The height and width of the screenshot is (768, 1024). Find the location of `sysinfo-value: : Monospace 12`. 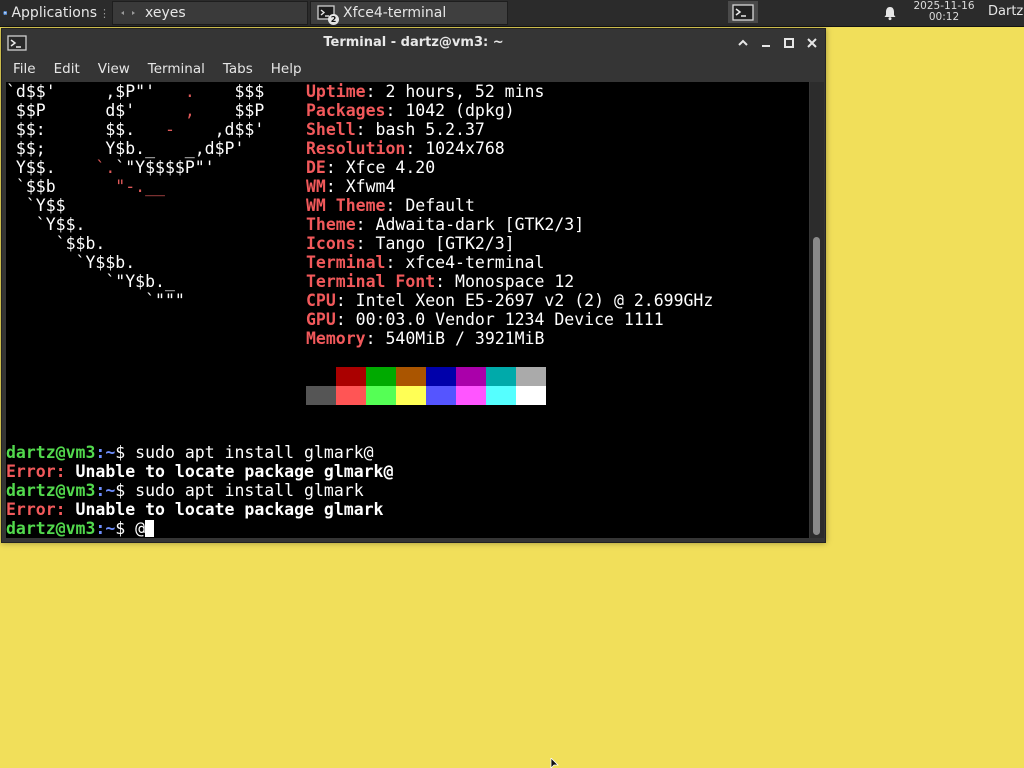

sysinfo-value: : Monospace 12 is located at coordinates (505, 281).